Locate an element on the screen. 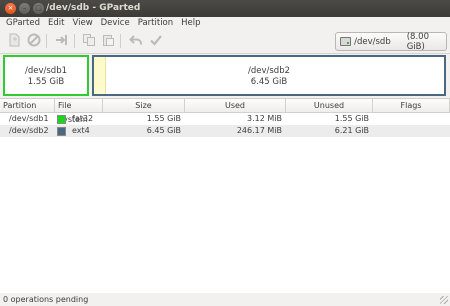 Image resolution: width=450 pixels, height=306 pixels. new-icon is located at coordinates (14, 41).